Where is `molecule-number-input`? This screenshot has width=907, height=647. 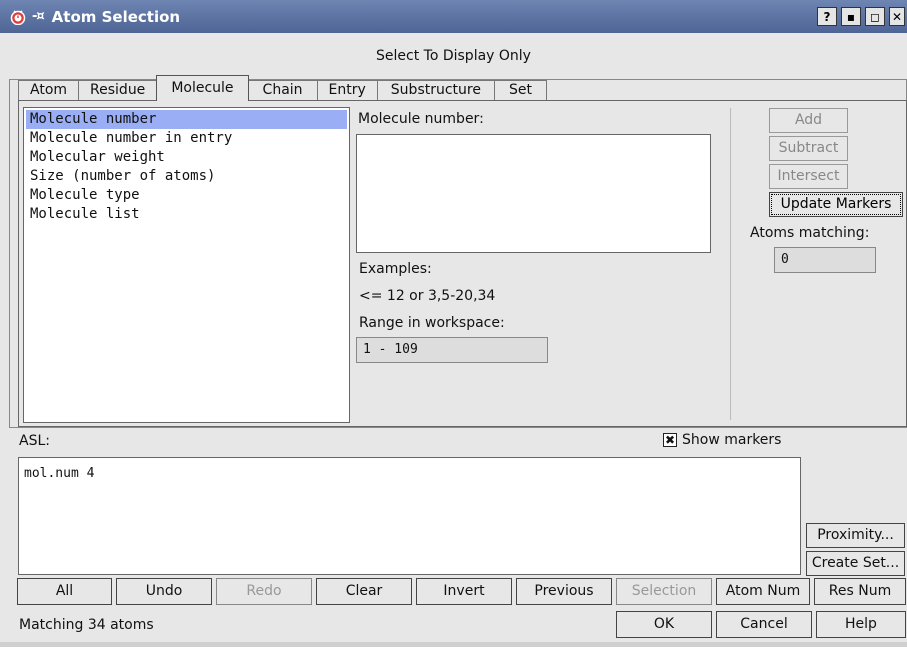 molecule-number-input is located at coordinates (533, 193).